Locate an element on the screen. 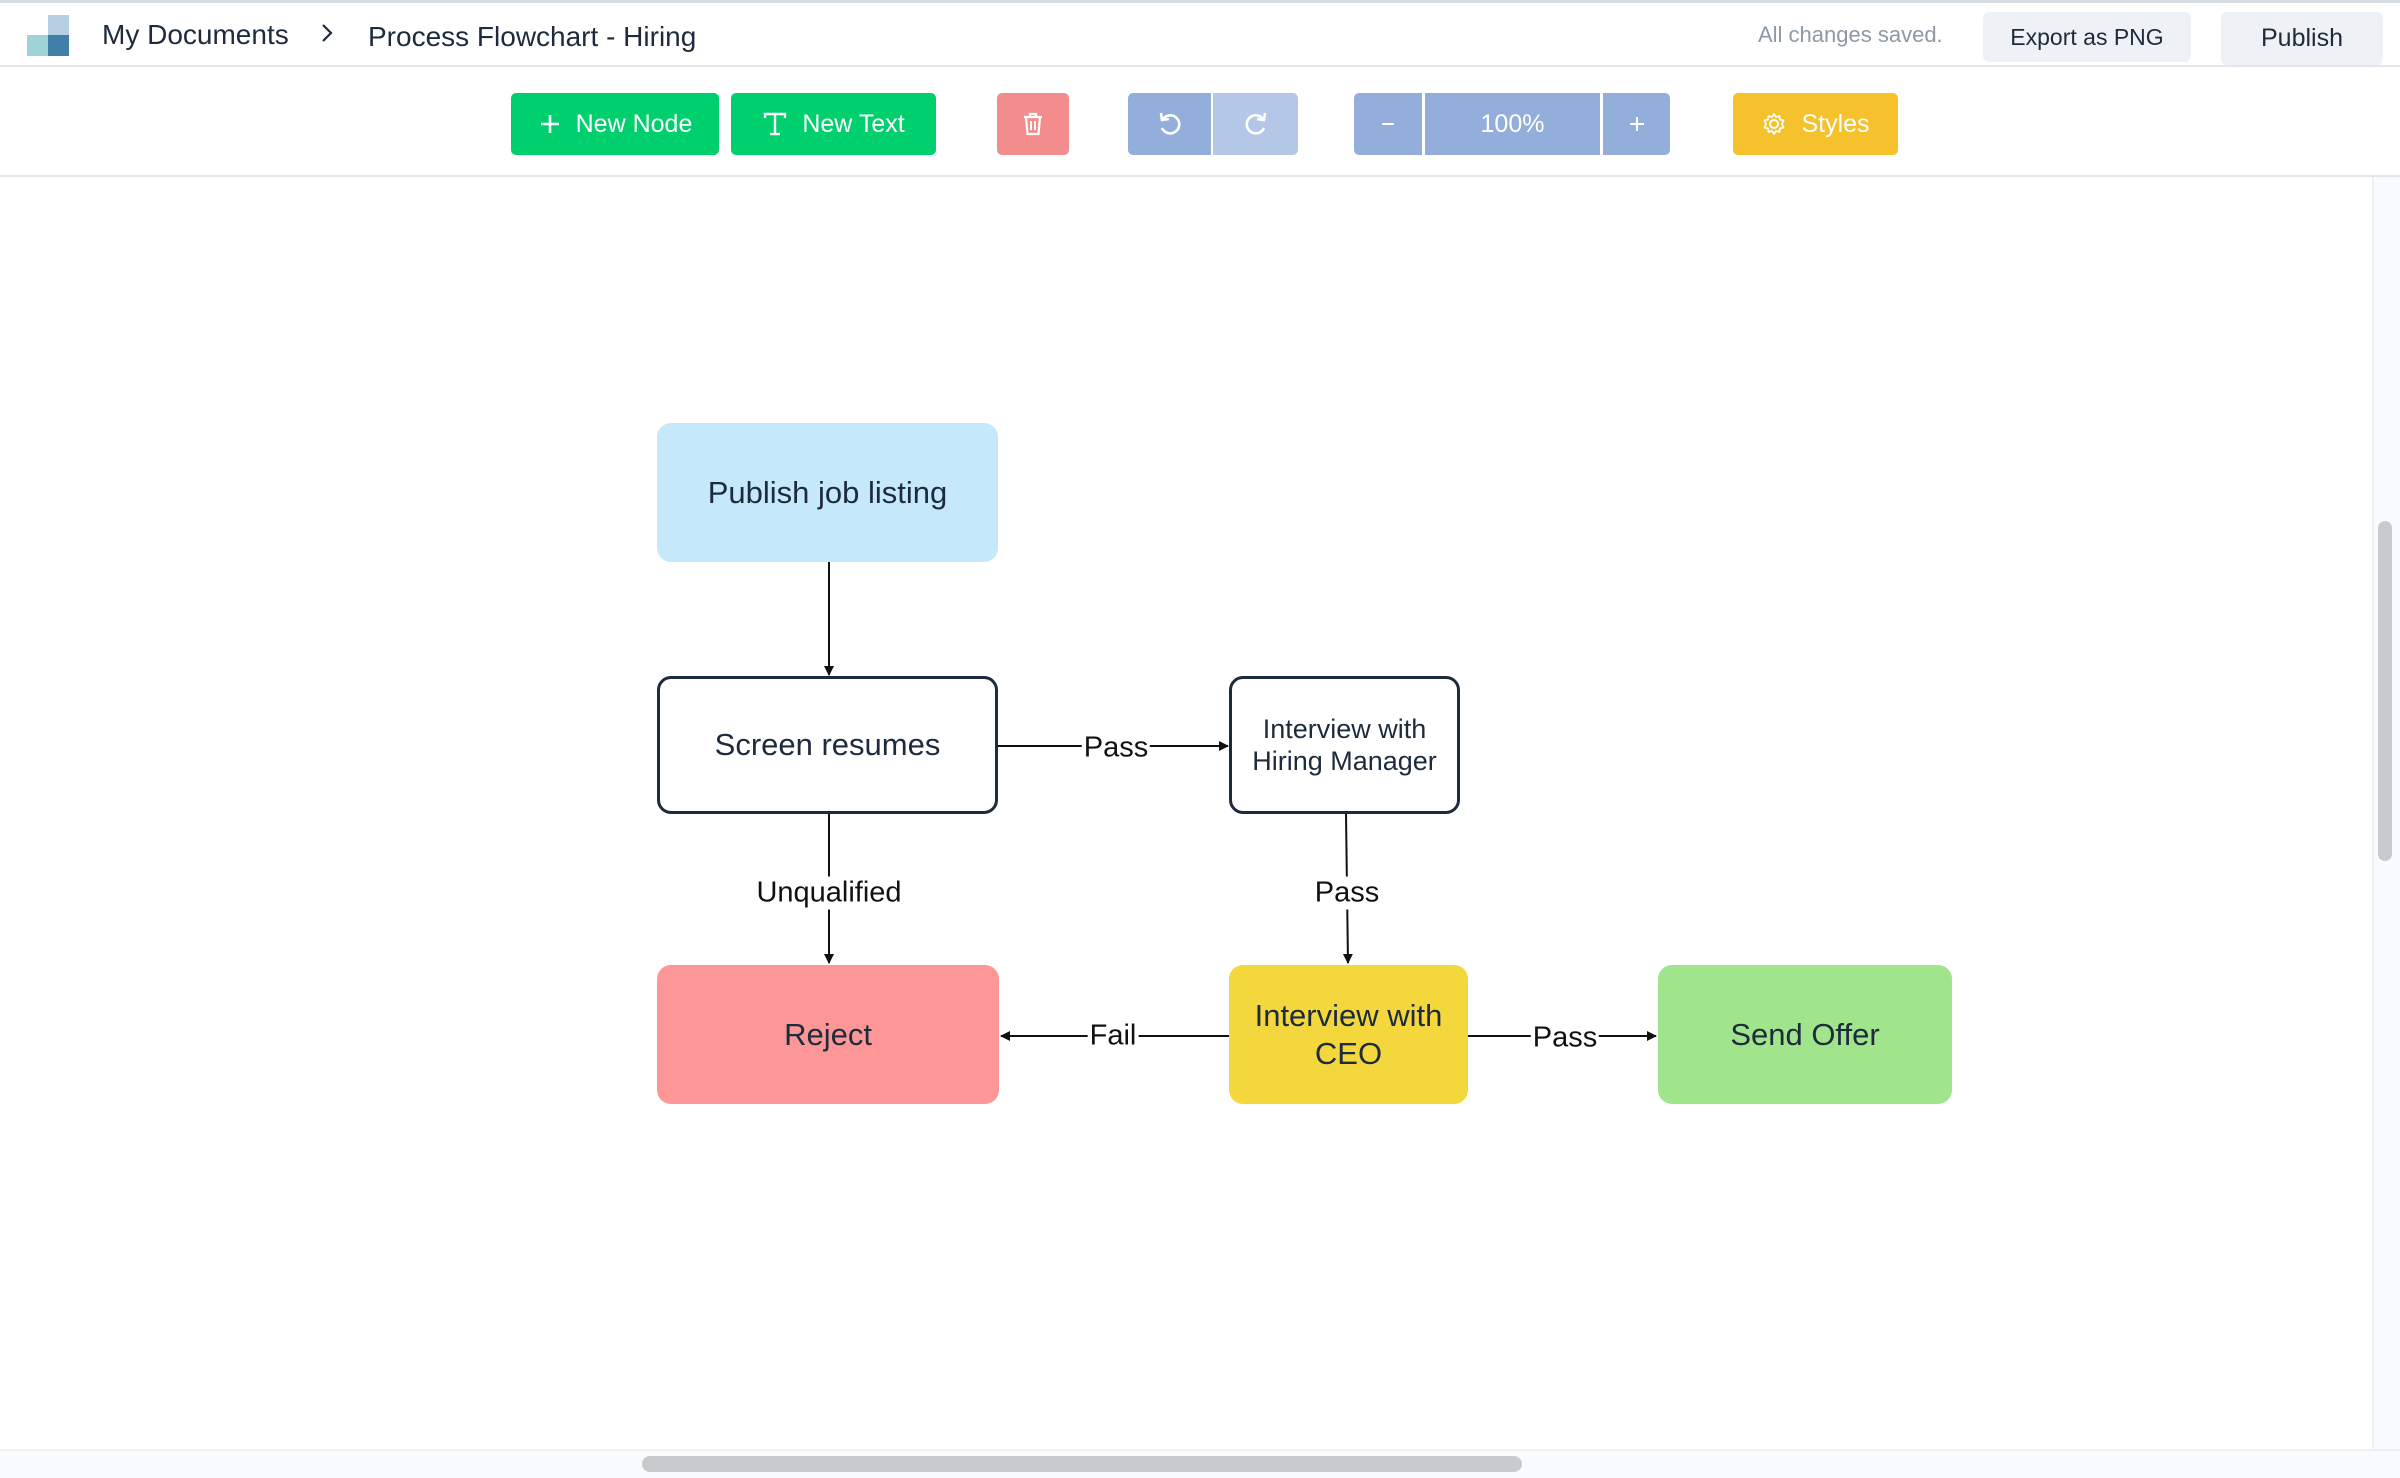 This screenshot has width=2400, height=1478. edge-label-unqualified: Unqualified is located at coordinates (829, 893).